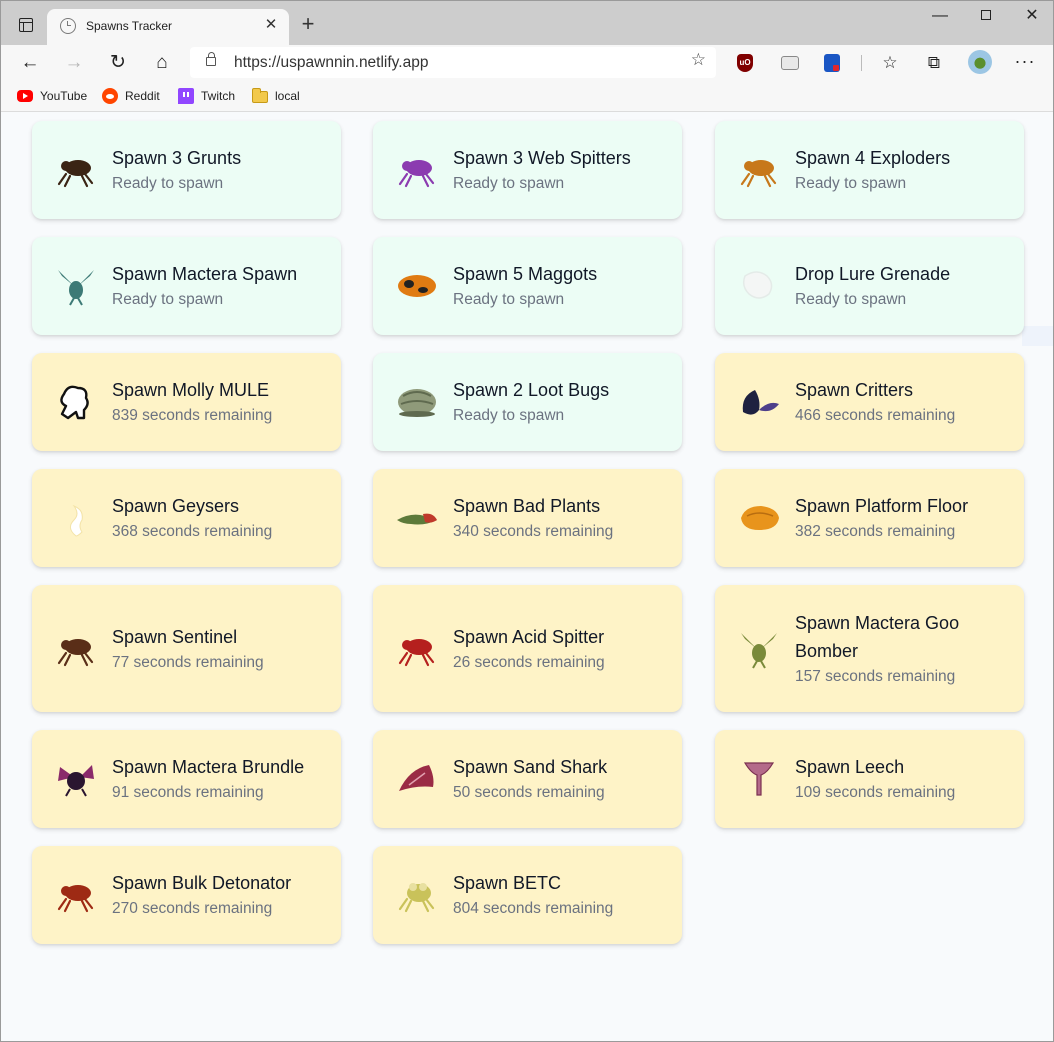  What do you see at coordinates (940, 16) in the screenshot?
I see `minimize-button: —` at bounding box center [940, 16].